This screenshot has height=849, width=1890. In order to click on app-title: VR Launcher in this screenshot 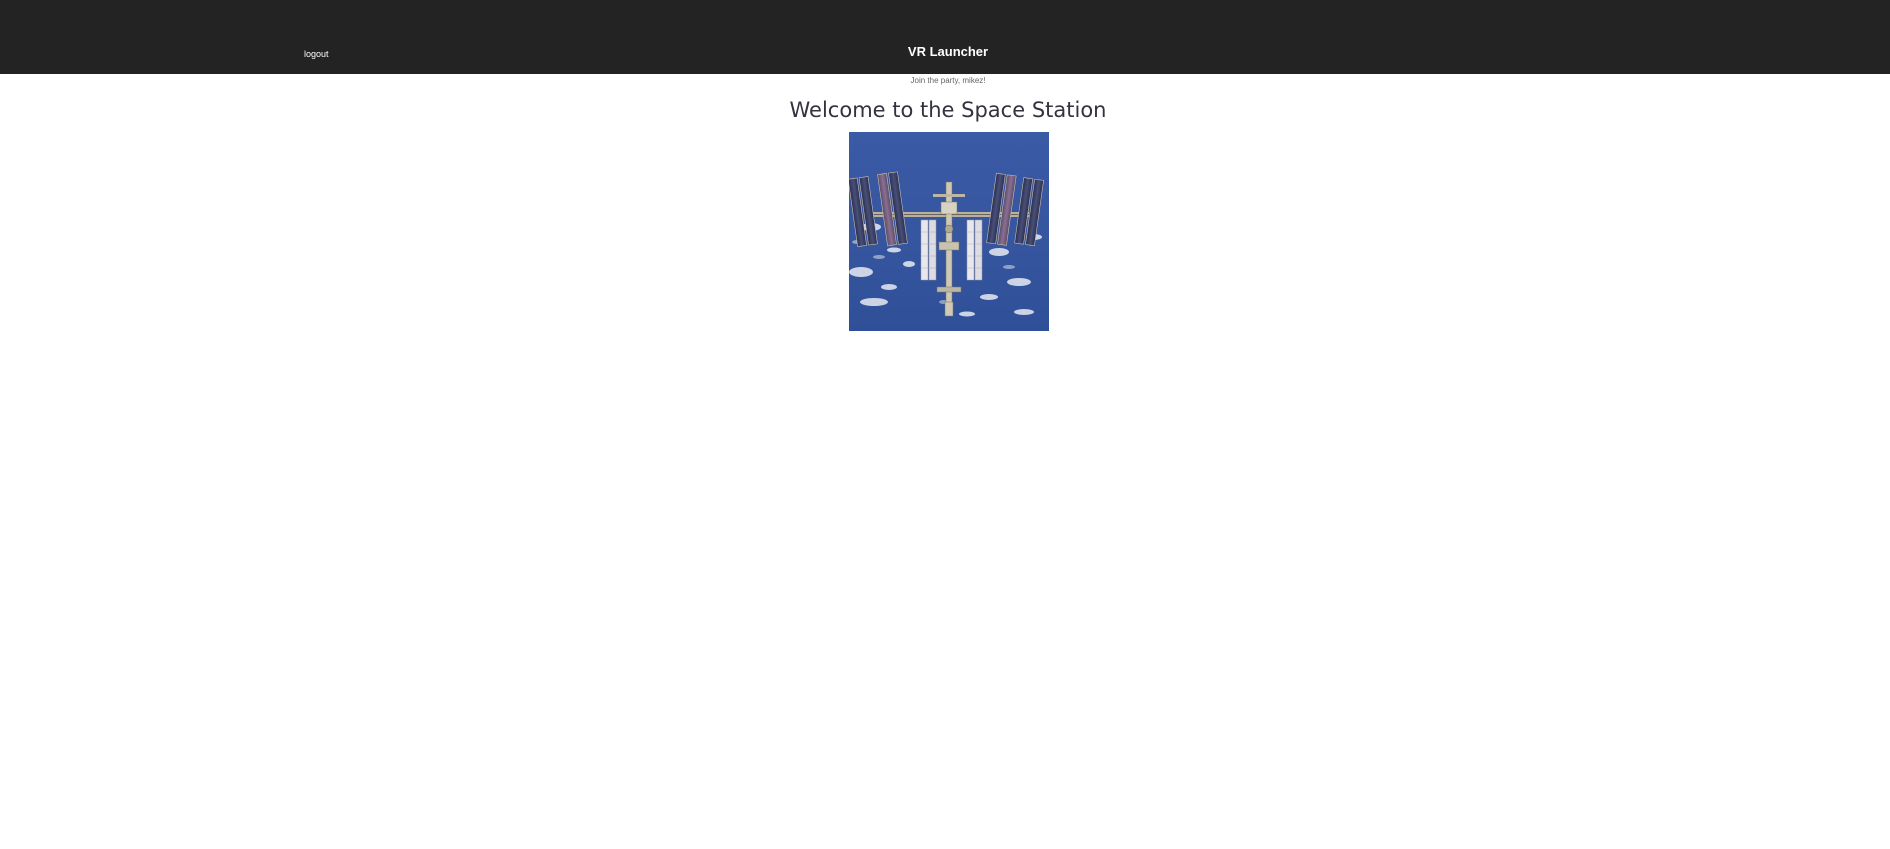, I will do `click(948, 51)`.